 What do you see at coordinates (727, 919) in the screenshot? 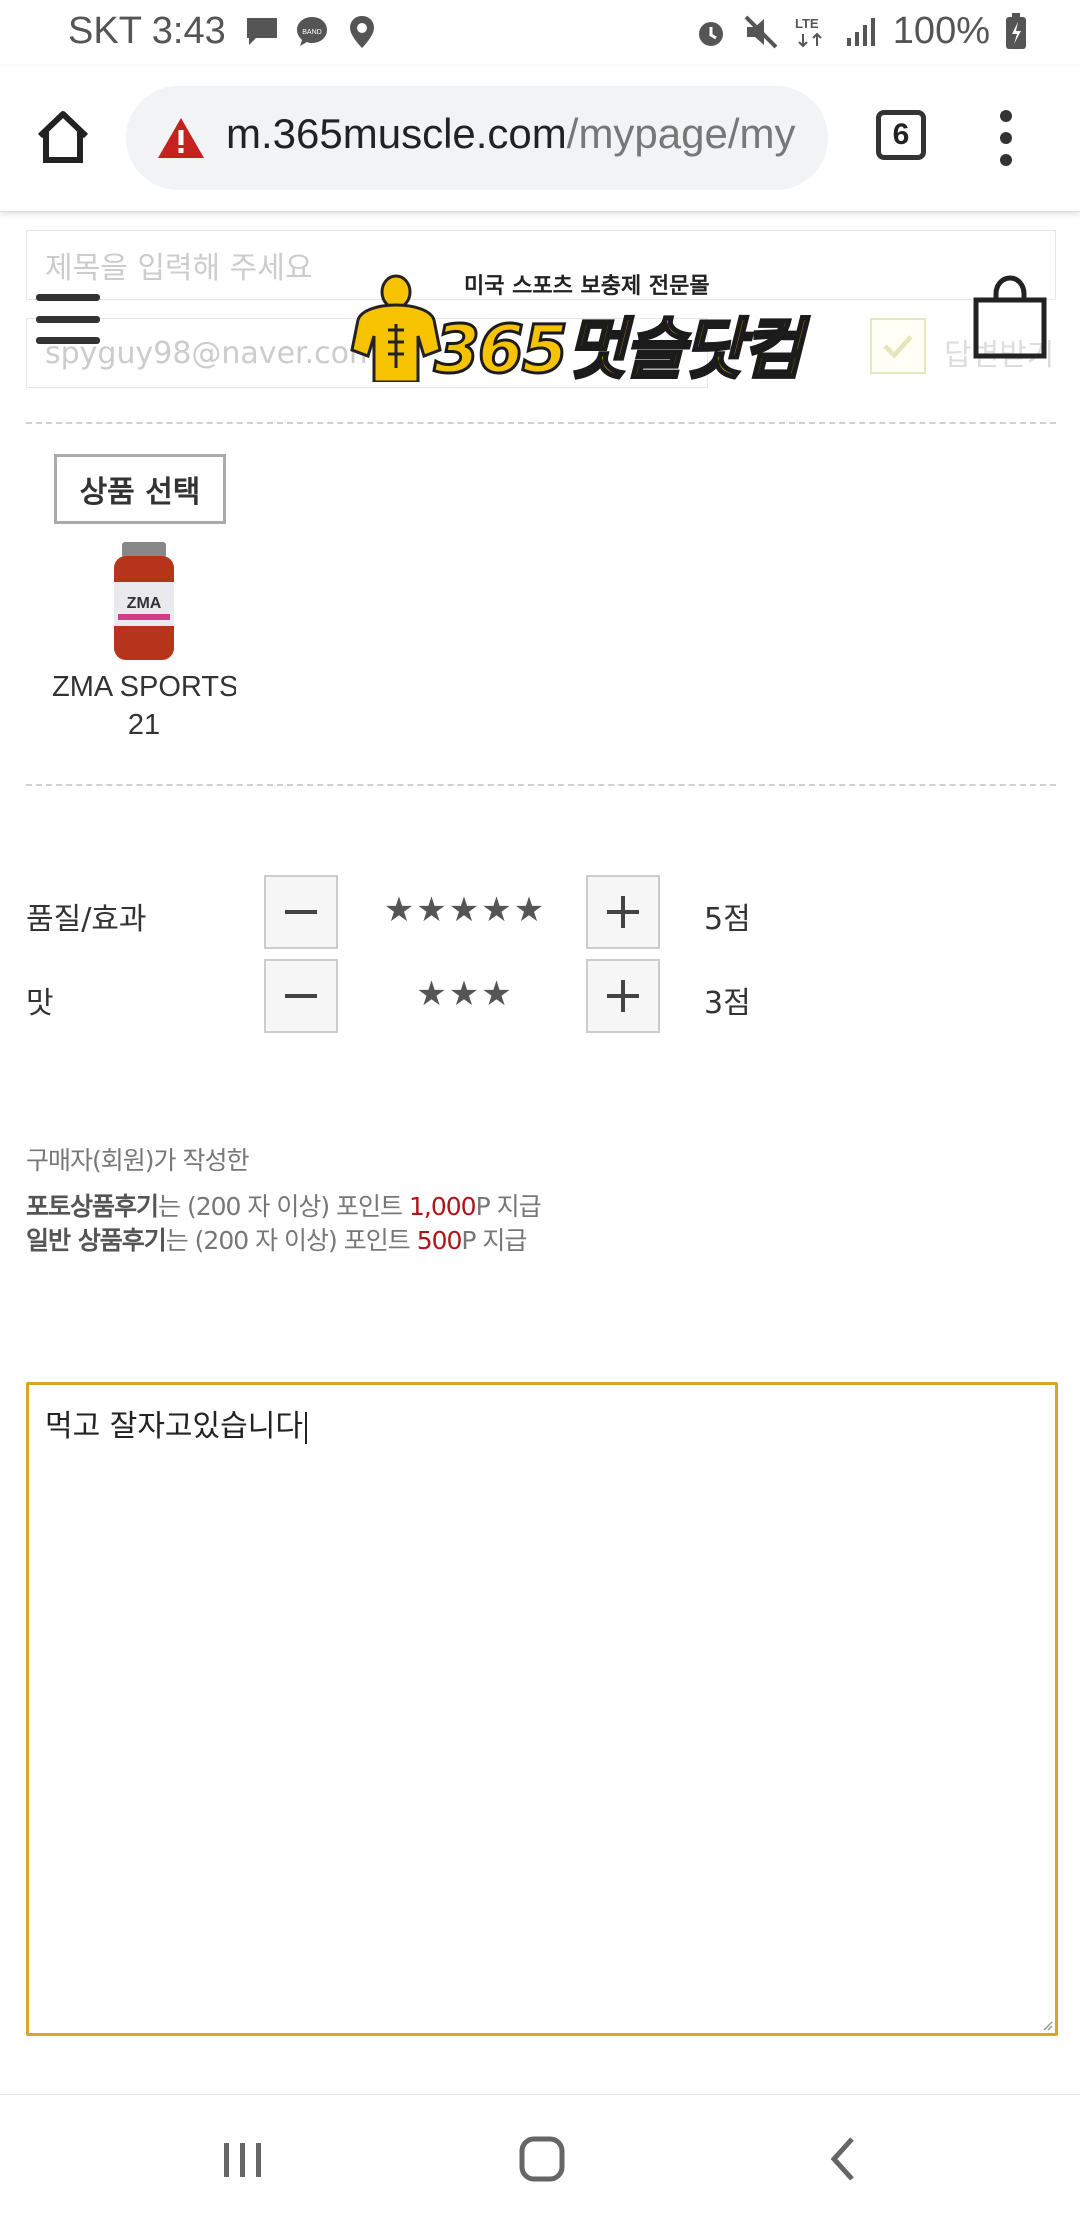
I see `rating-score-quality: 5점` at bounding box center [727, 919].